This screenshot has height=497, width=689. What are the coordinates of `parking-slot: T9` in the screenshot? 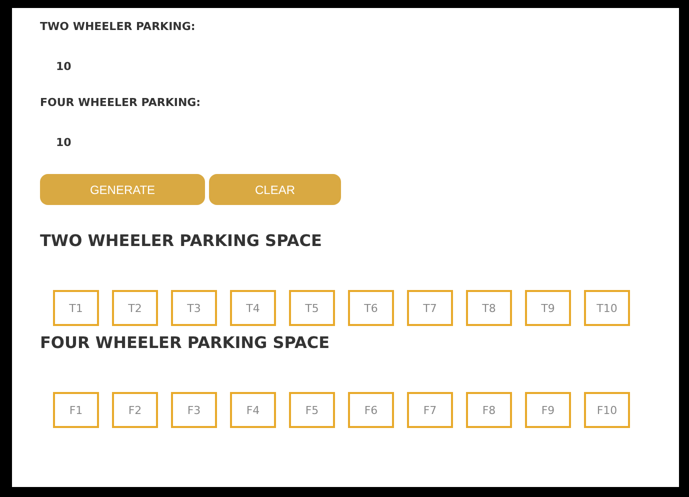 It's located at (548, 308).